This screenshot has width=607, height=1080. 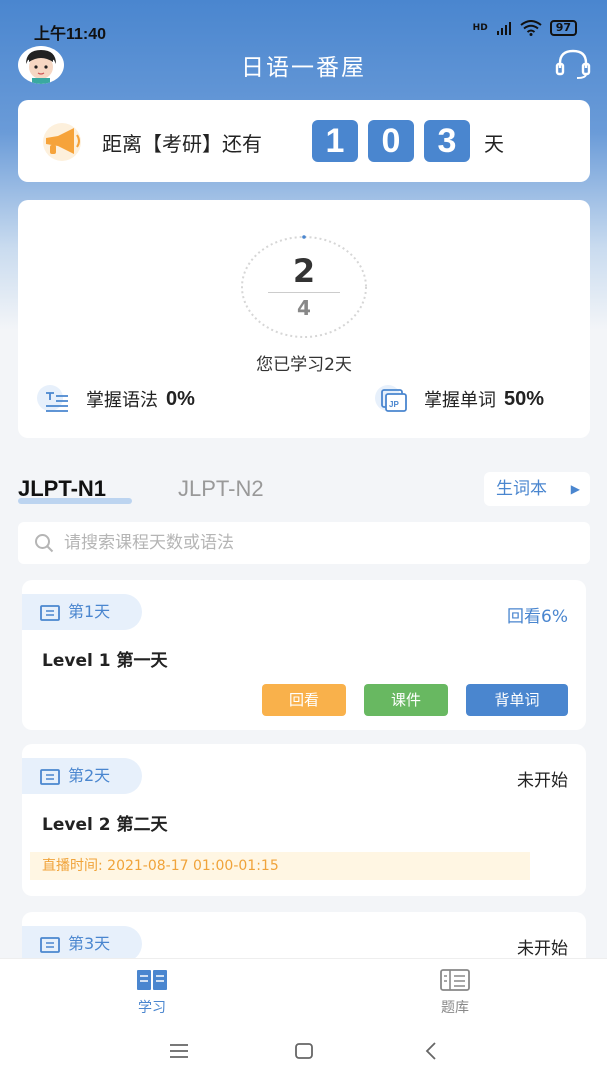 What do you see at coordinates (122, 400) in the screenshot?
I see `grammar-label: 掌握语法` at bounding box center [122, 400].